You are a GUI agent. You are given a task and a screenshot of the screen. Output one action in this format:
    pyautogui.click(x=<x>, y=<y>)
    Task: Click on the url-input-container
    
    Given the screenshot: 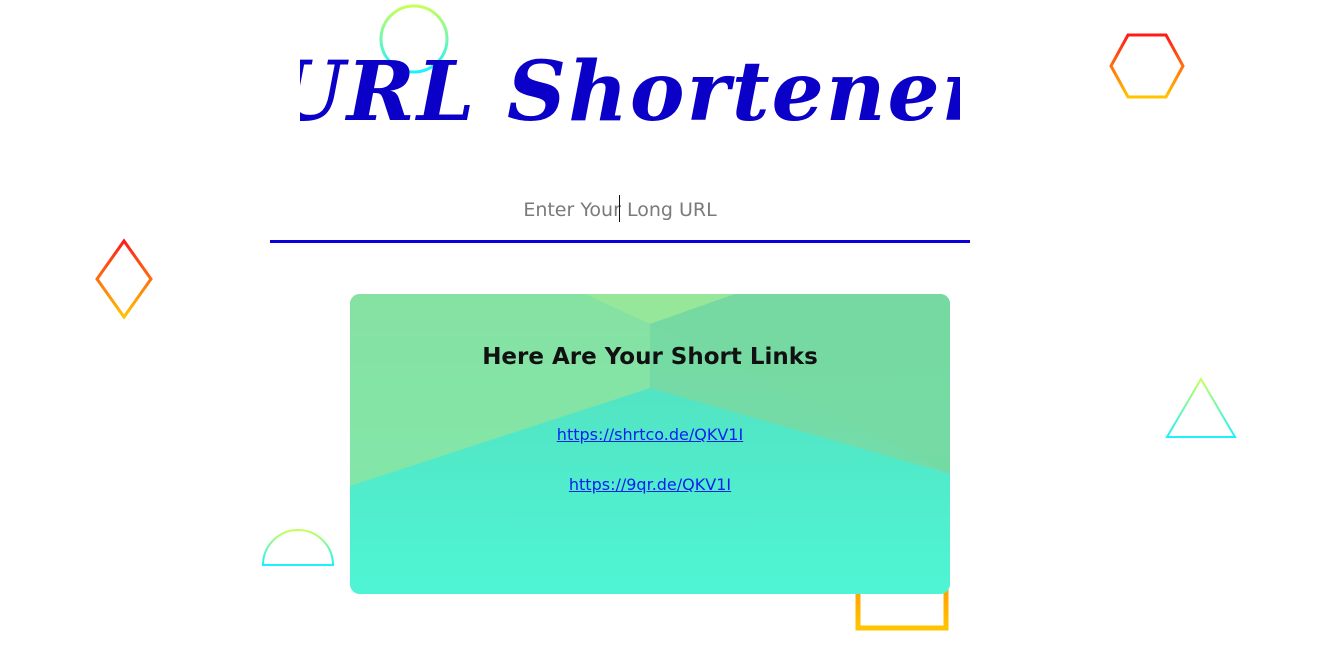 What is the action you would take?
    pyautogui.click(x=620, y=214)
    